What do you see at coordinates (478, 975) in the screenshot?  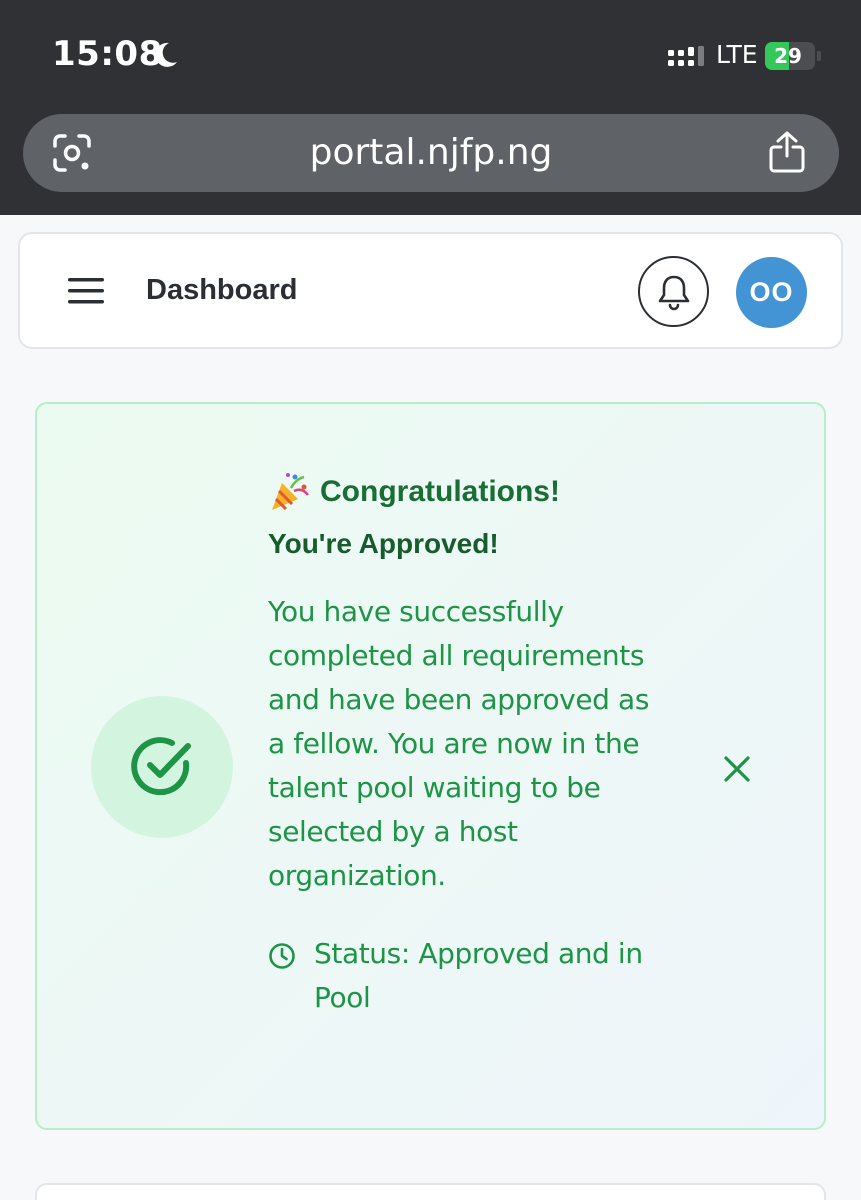 I see `status-text: Status: Approved and in Pool` at bounding box center [478, 975].